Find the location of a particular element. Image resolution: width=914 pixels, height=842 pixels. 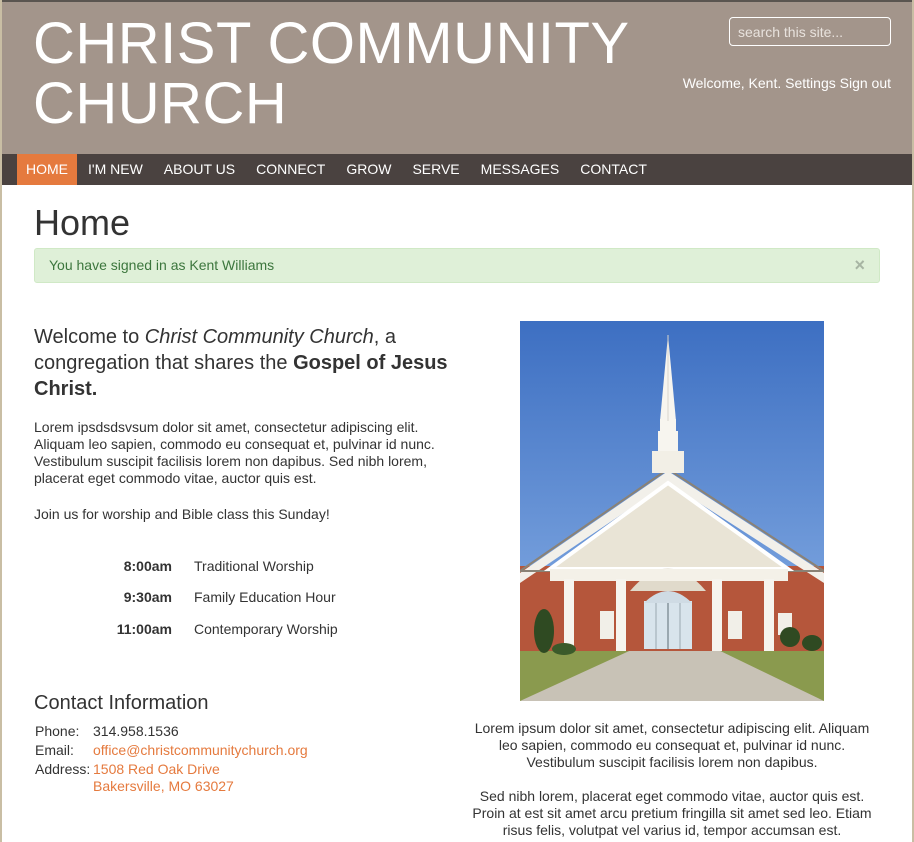

site-title: CHRIST COMMUNITY CHURCH is located at coordinates (331, 74).